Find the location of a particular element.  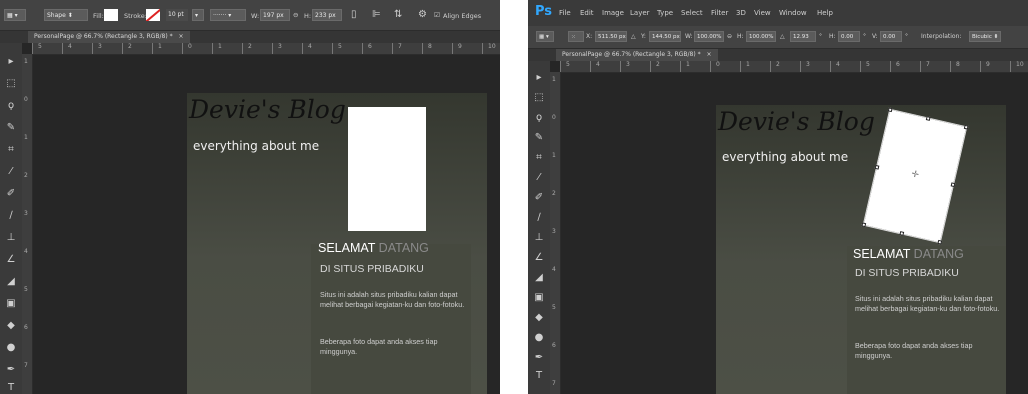

w-field: 100.00% is located at coordinates (709, 36).